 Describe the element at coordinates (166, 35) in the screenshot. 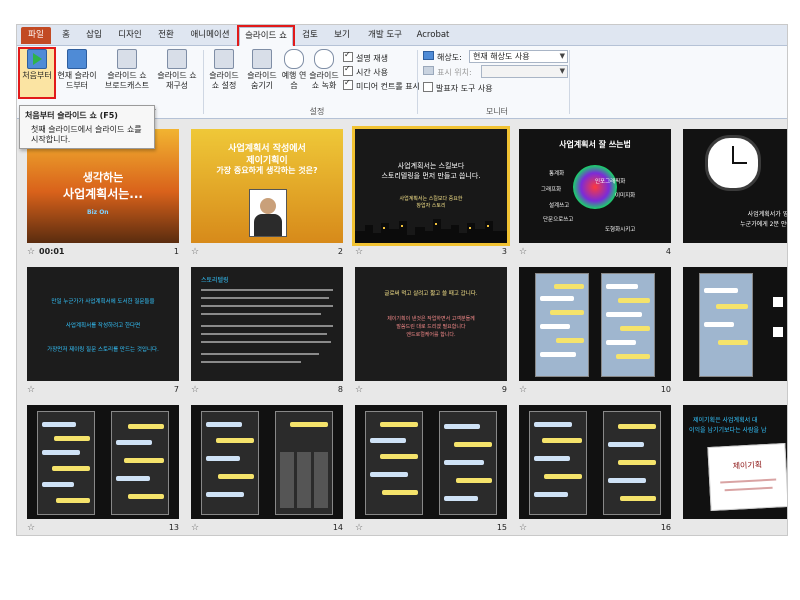

I see `tab-transitions: 전환` at that location.